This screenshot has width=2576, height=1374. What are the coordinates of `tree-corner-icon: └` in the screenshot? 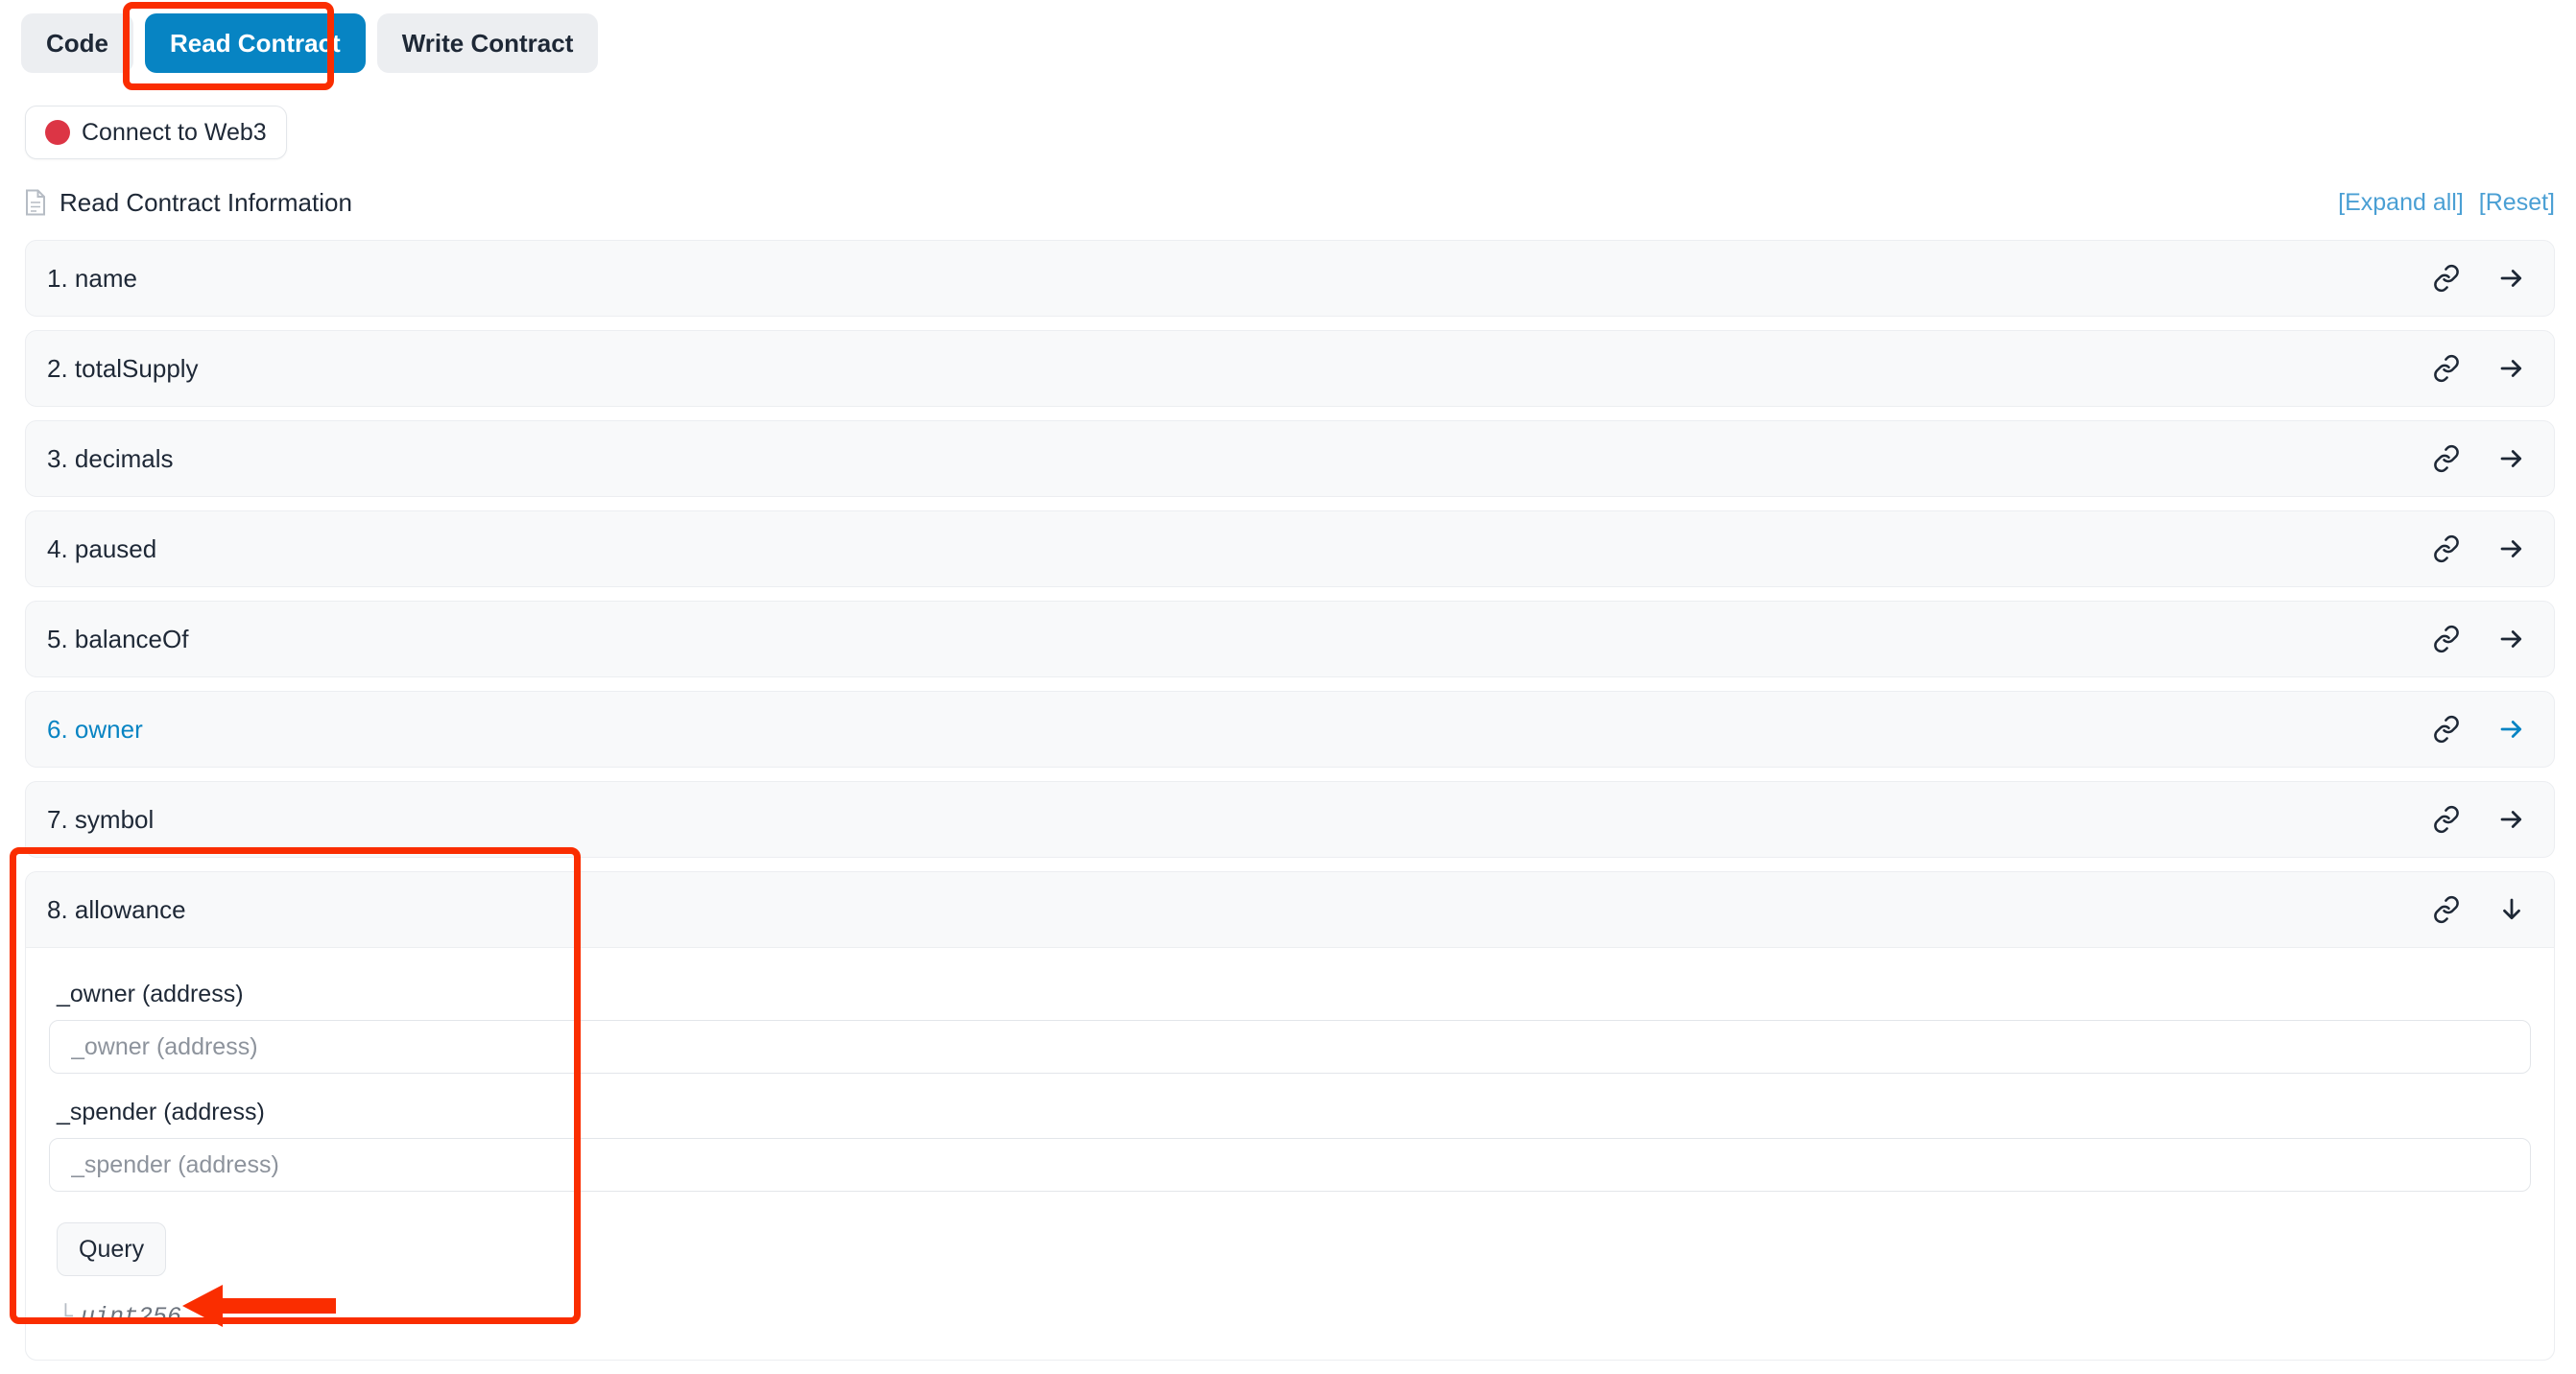 It's located at (66, 1317).